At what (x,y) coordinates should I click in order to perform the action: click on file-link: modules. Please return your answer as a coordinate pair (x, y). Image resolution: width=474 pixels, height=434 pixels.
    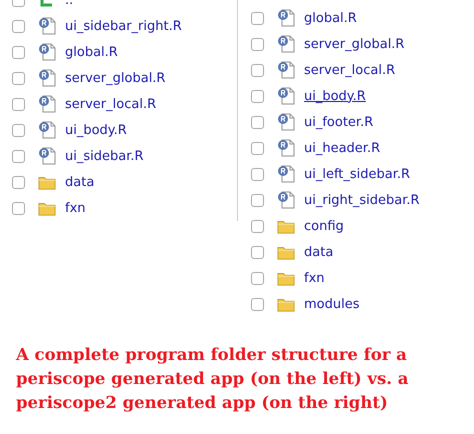
    Looking at the image, I should click on (332, 304).